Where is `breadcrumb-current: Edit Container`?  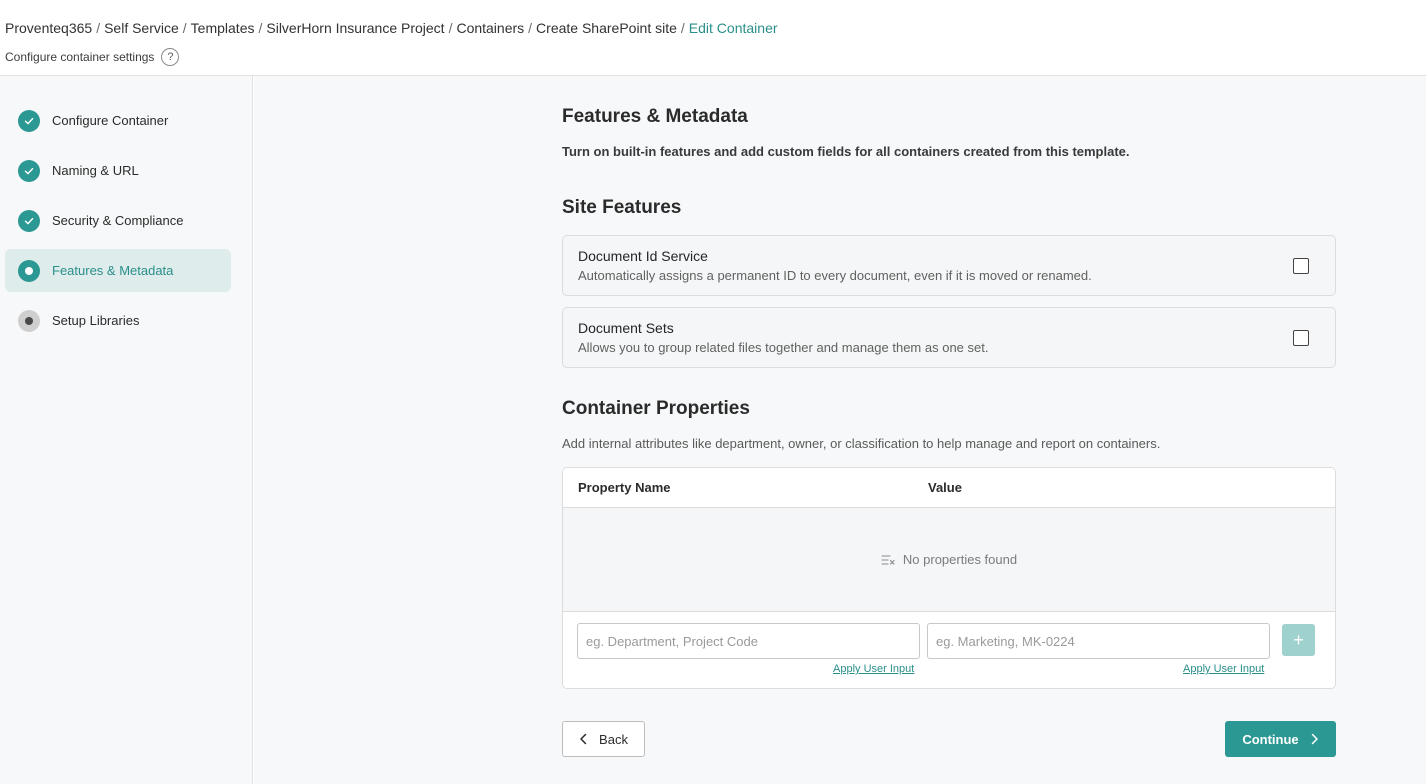
breadcrumb-current: Edit Container is located at coordinates (733, 28).